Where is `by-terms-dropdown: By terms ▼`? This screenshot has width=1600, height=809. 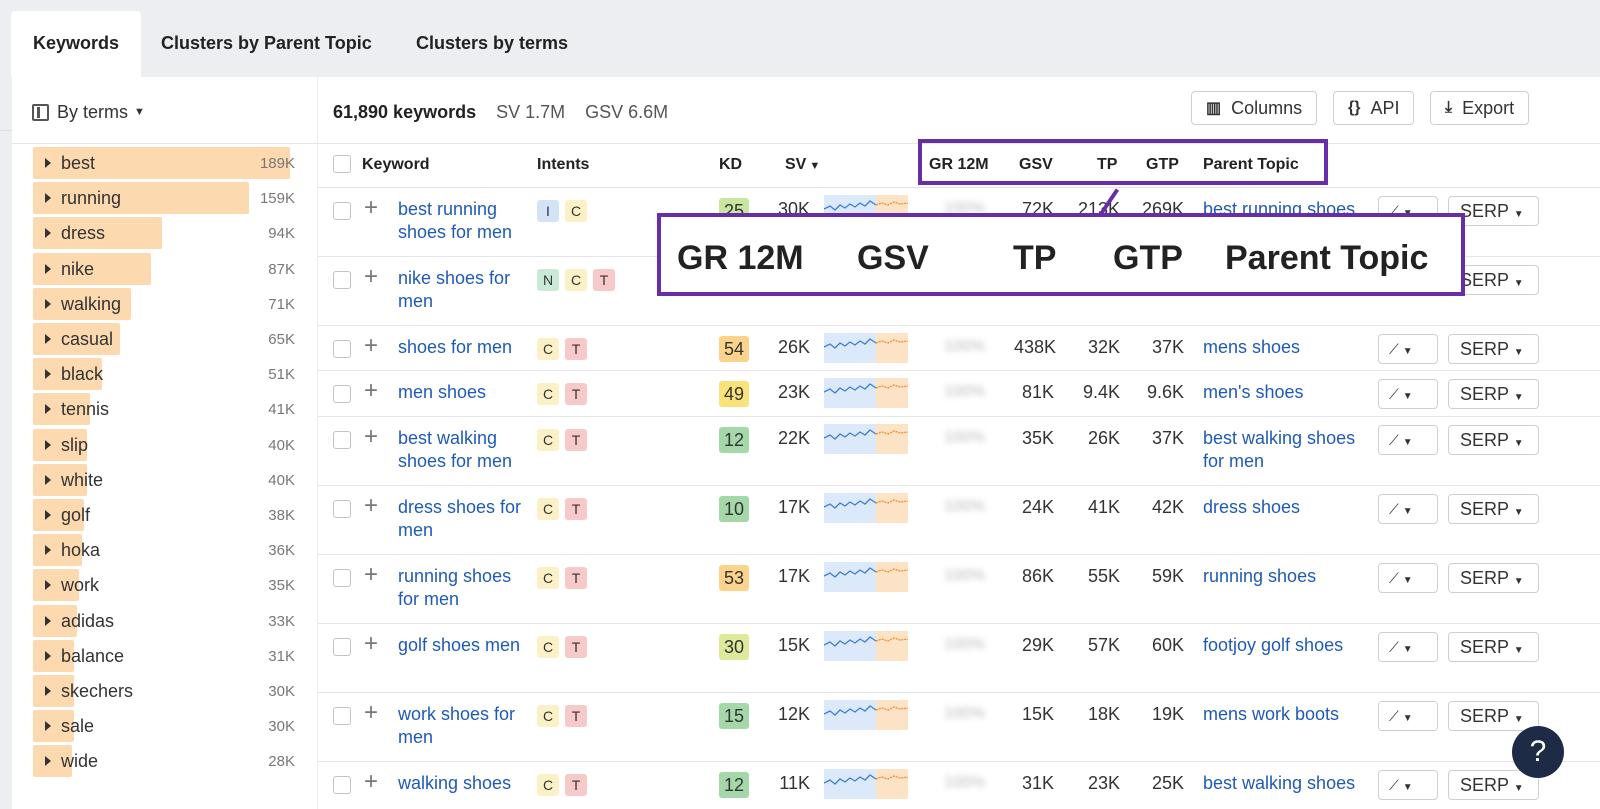 by-terms-dropdown: By terms ▼ is located at coordinates (88, 112).